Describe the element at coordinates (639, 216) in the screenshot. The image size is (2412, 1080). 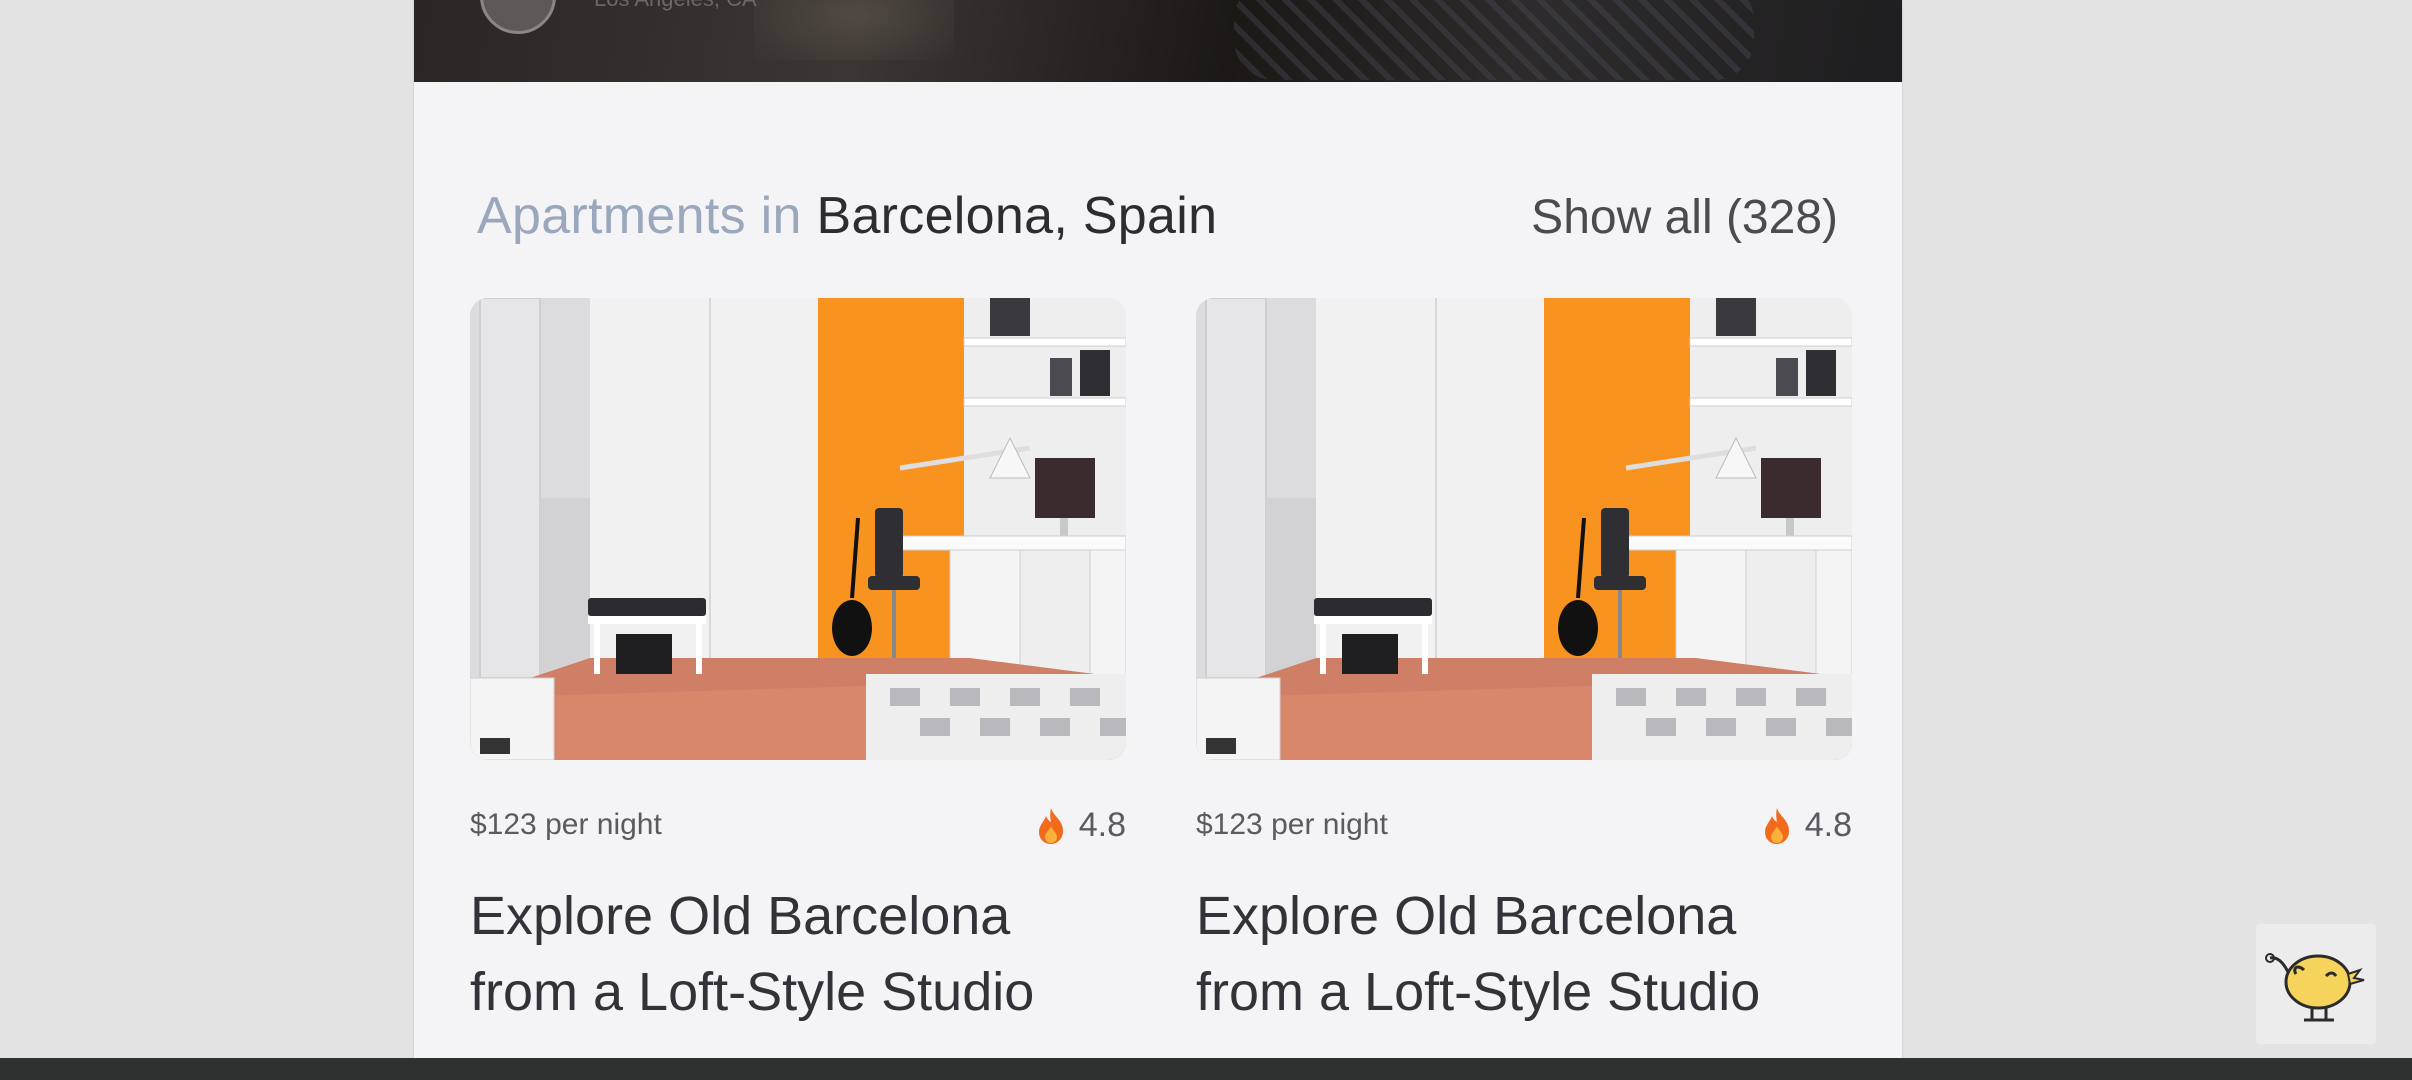
I see `section-title-prefix: Apartments in` at that location.